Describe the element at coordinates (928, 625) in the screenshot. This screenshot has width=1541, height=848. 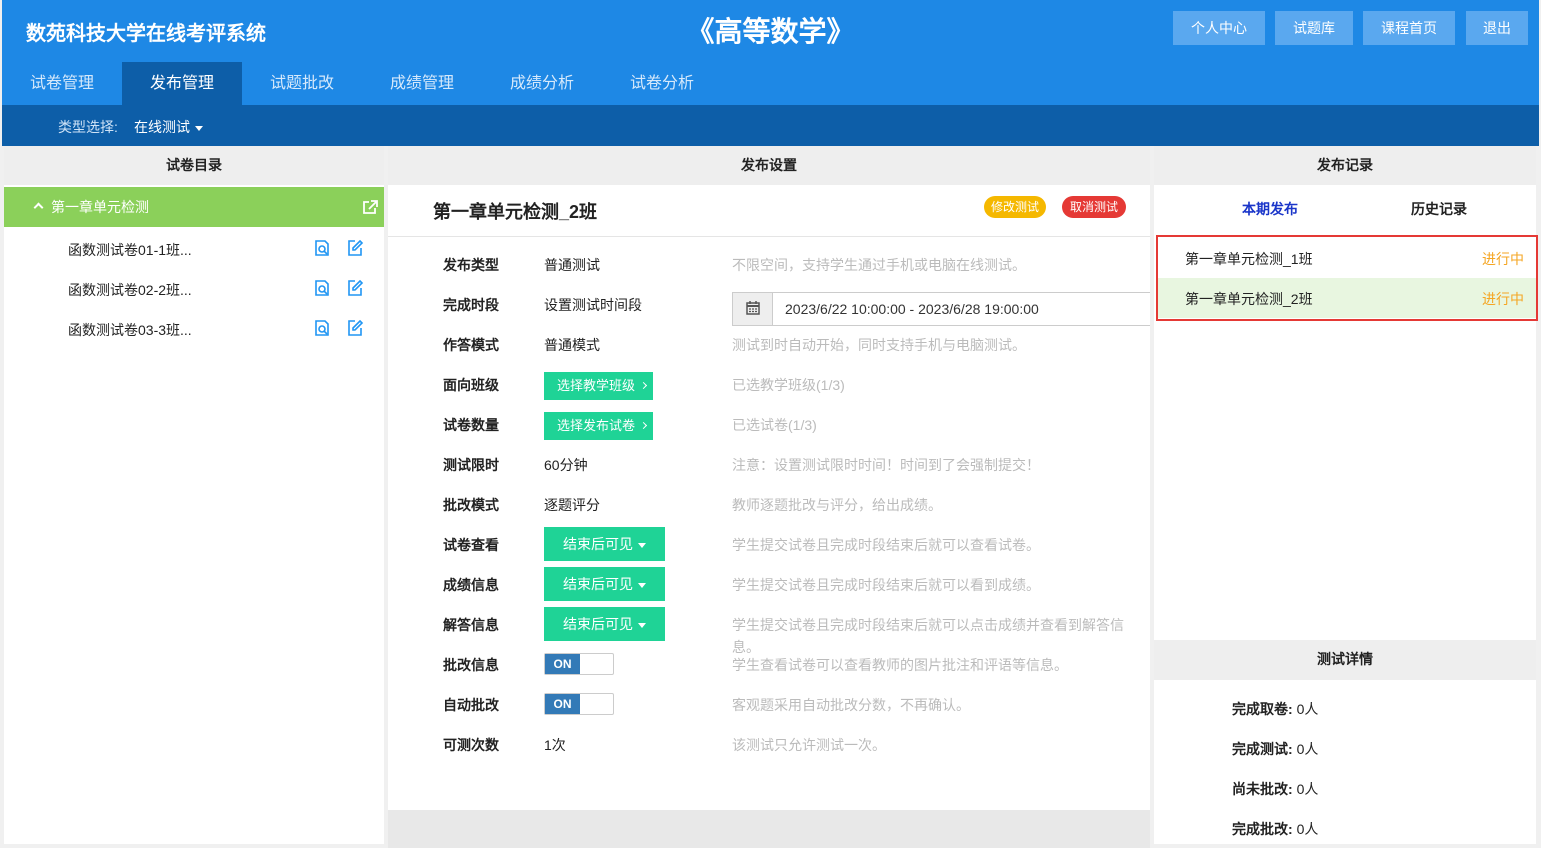
I see `answer-info-desc: 学生提交试卷且完成时段结束后就可以点击成绩并查看到解答信` at that location.